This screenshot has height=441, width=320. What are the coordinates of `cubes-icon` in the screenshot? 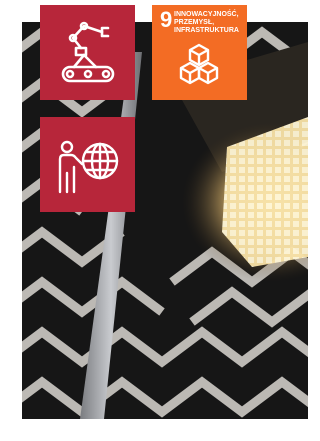 It's located at (199, 64).